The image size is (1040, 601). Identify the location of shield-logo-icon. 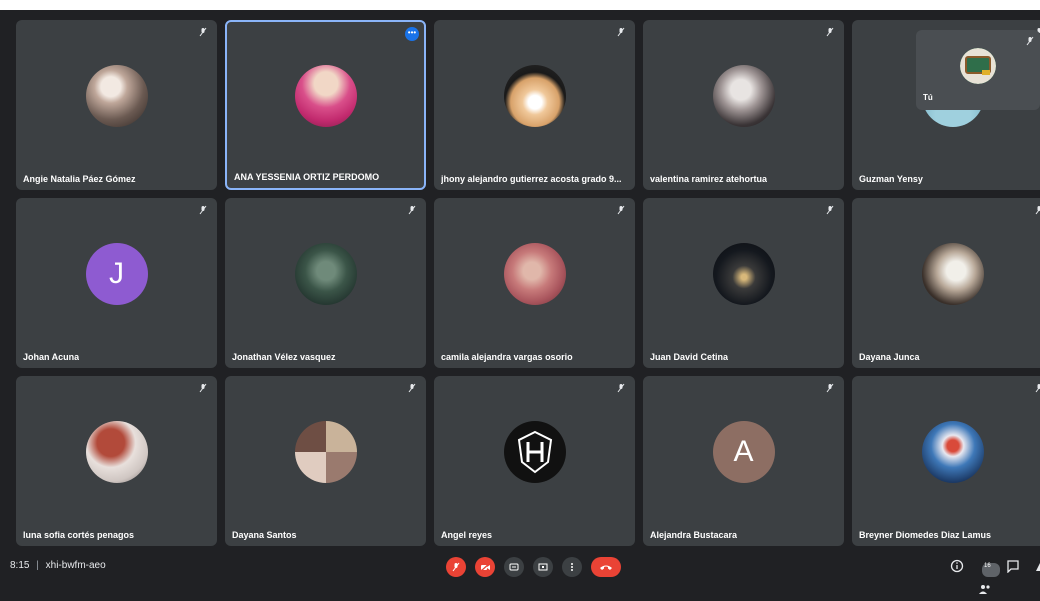
(535, 452).